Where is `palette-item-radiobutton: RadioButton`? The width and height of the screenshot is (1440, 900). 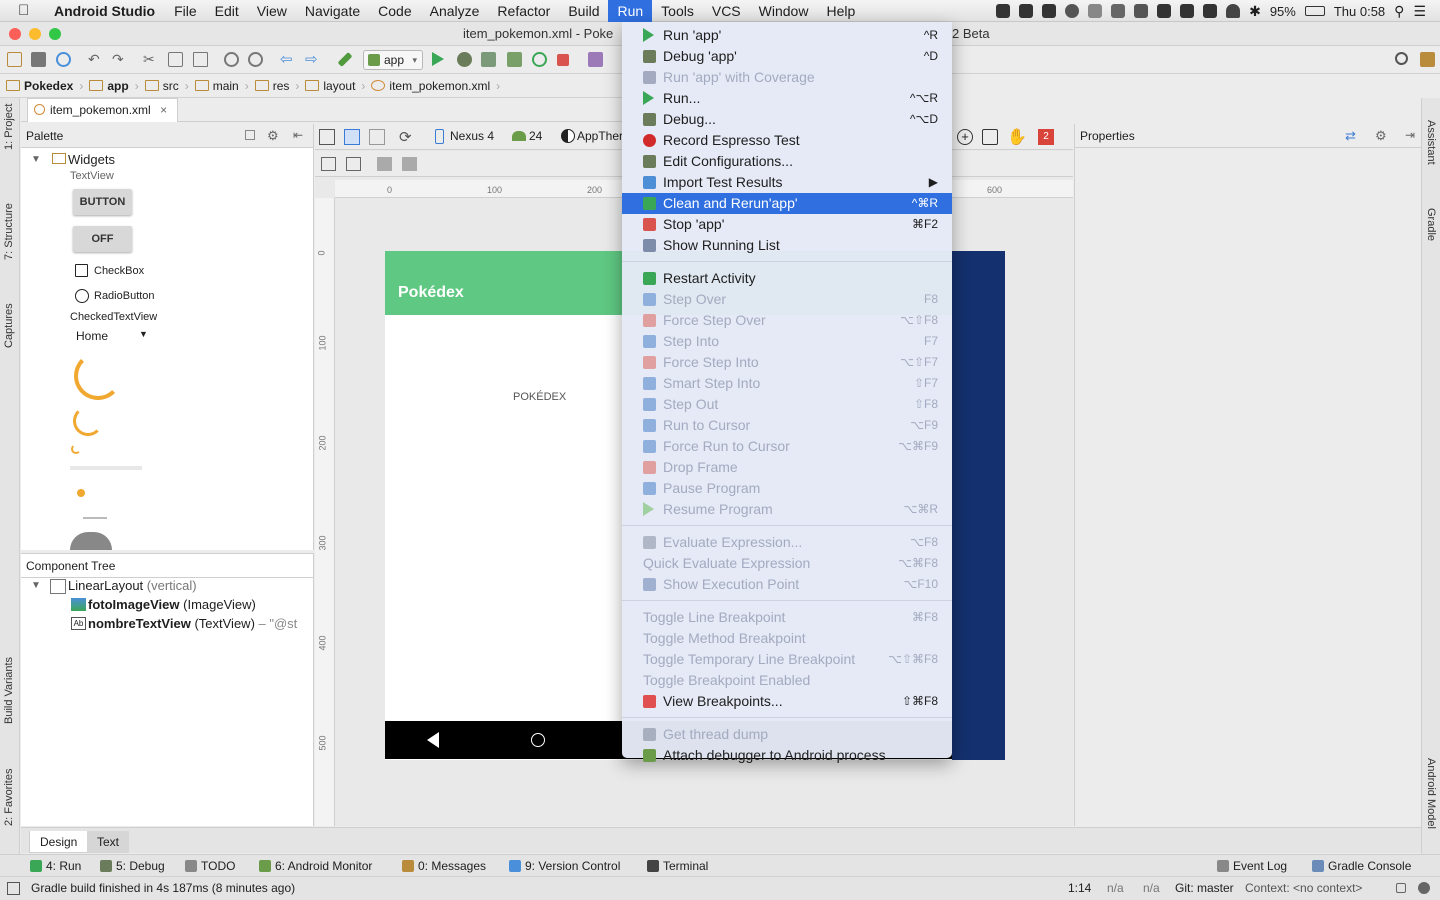 palette-item-radiobutton: RadioButton is located at coordinates (124, 296).